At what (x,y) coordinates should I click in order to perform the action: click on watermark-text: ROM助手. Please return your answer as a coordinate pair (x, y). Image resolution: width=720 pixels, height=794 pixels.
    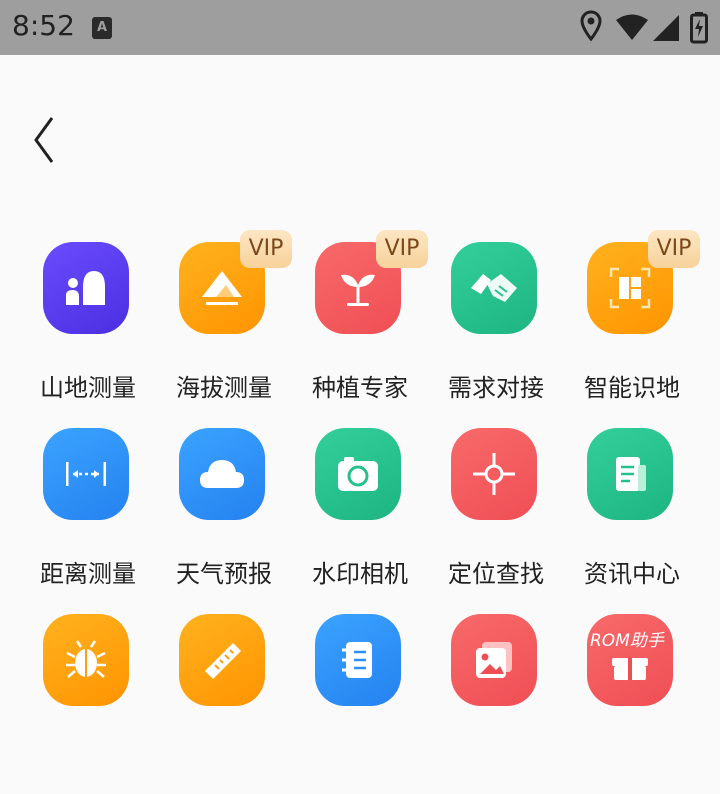
    Looking at the image, I should click on (627, 641).